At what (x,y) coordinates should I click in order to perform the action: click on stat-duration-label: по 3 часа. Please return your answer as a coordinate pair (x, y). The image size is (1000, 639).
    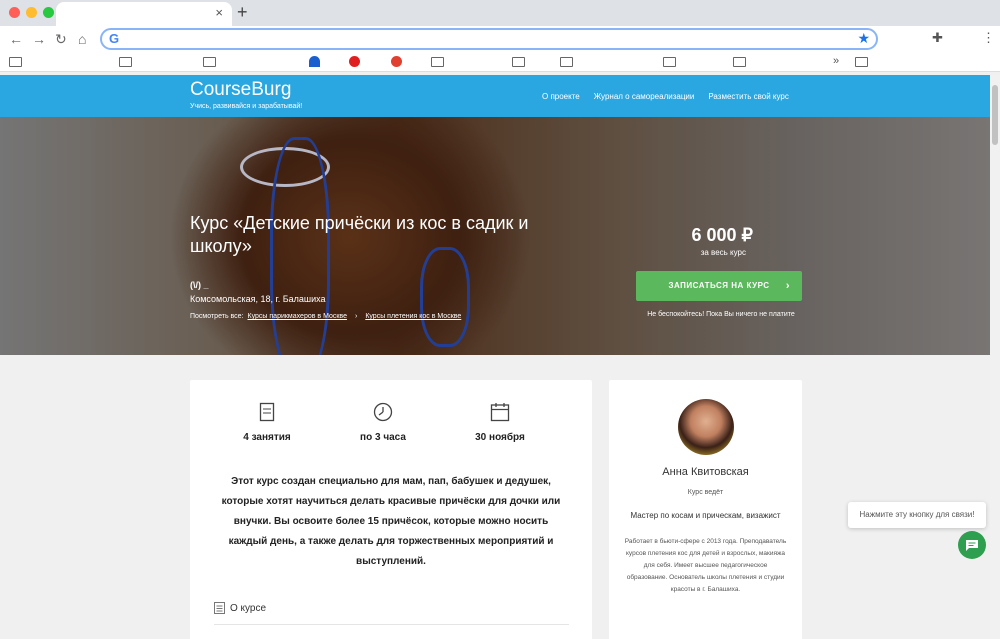
    Looking at the image, I should click on (383, 437).